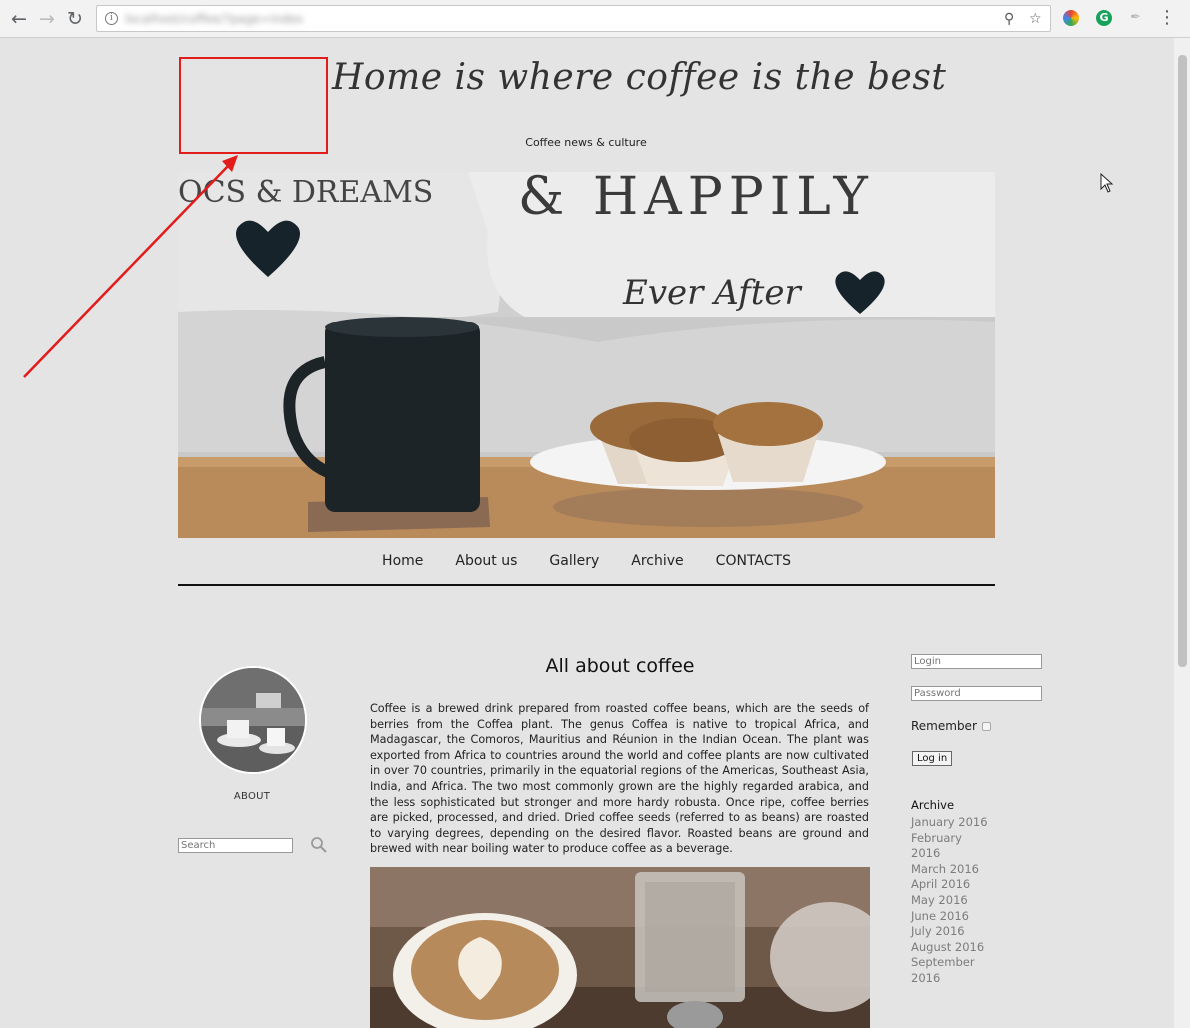  I want to click on archive-heading: Archive, so click(933, 805).